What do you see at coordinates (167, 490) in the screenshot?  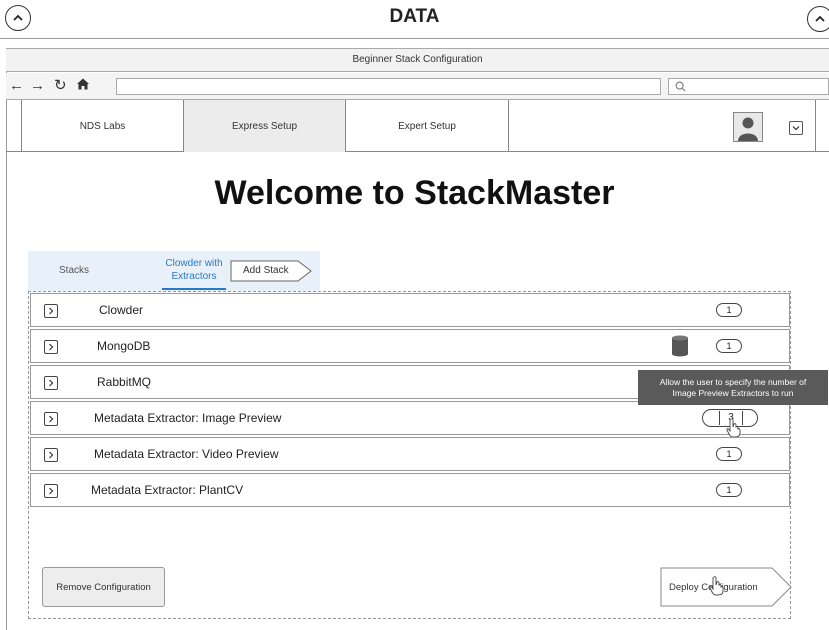 I see `service-name: Metadata Extractor: PlantCV` at bounding box center [167, 490].